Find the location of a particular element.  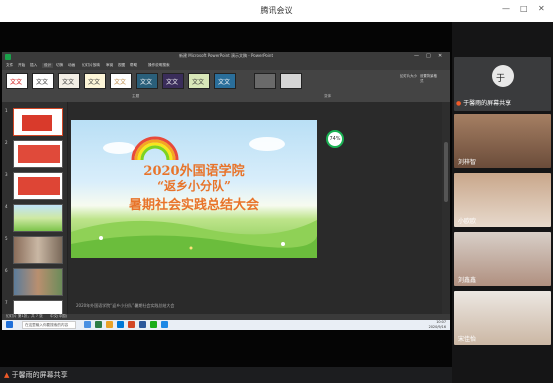

slide-thumbnail: 3 is located at coordinates (35, 186).